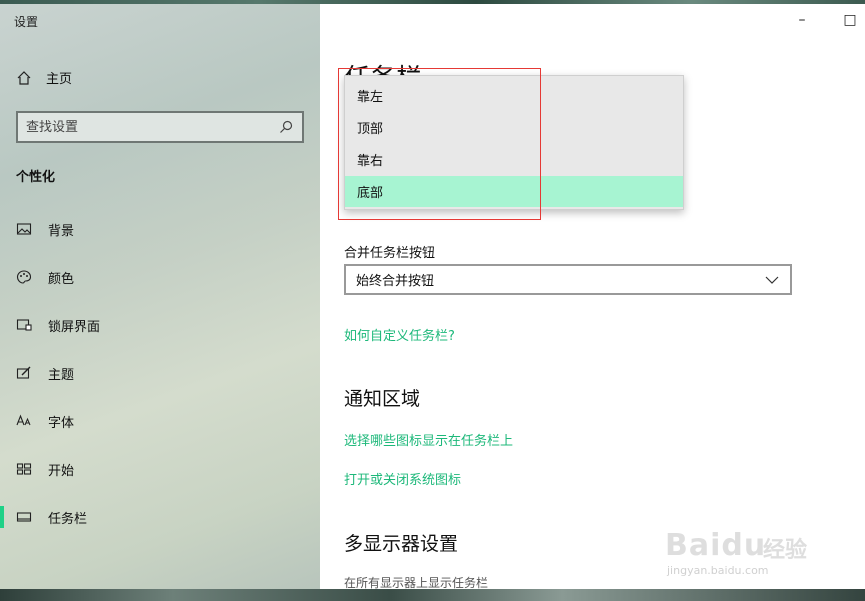 This screenshot has height=601, width=865. What do you see at coordinates (718, 570) in the screenshot?
I see `watermark-url: jingyan.baidu.com` at bounding box center [718, 570].